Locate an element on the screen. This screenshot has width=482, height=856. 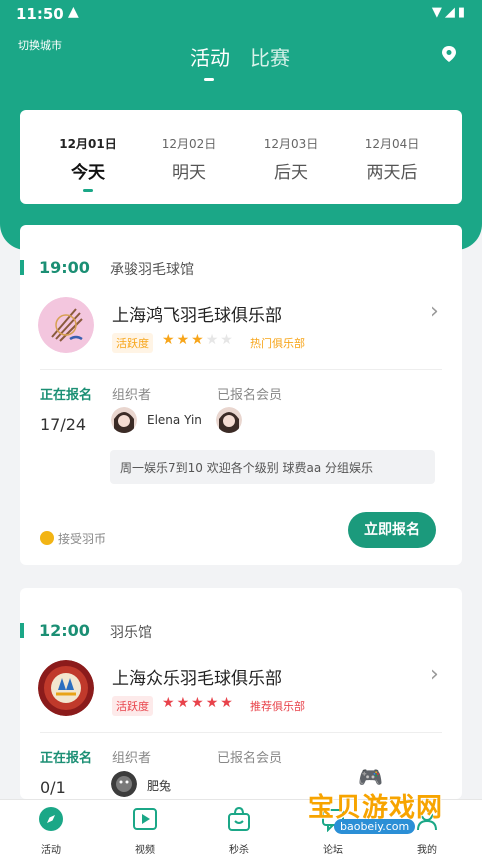
nav-item-flash-sale: 秒杀 is located at coordinates (239, 831).